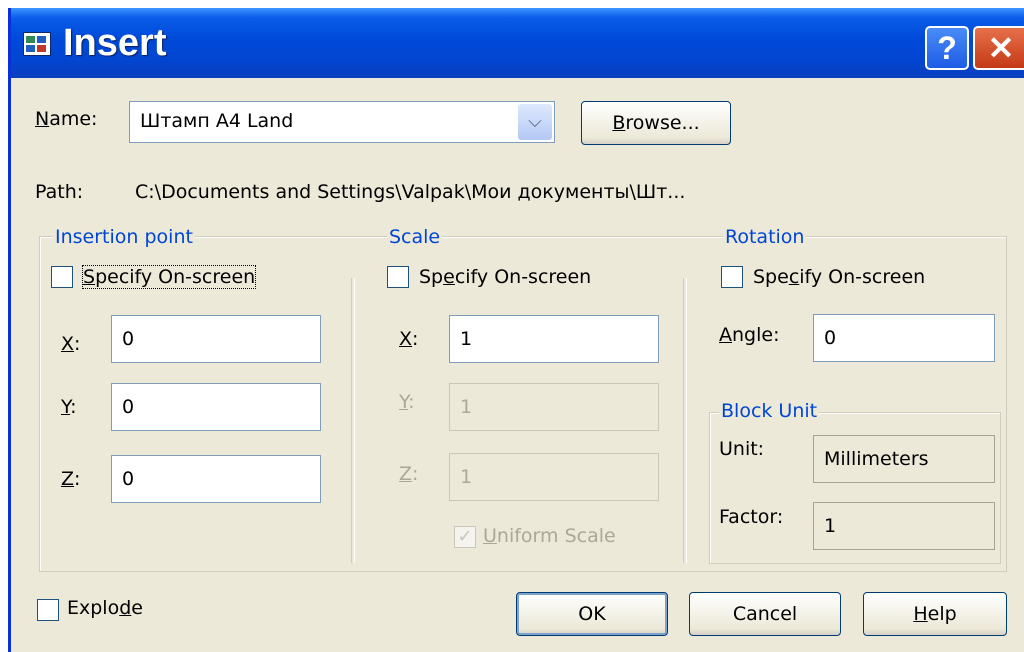 The image size is (1024, 652). Describe the element at coordinates (751, 517) in the screenshot. I see `factor-label: Factor:` at that location.